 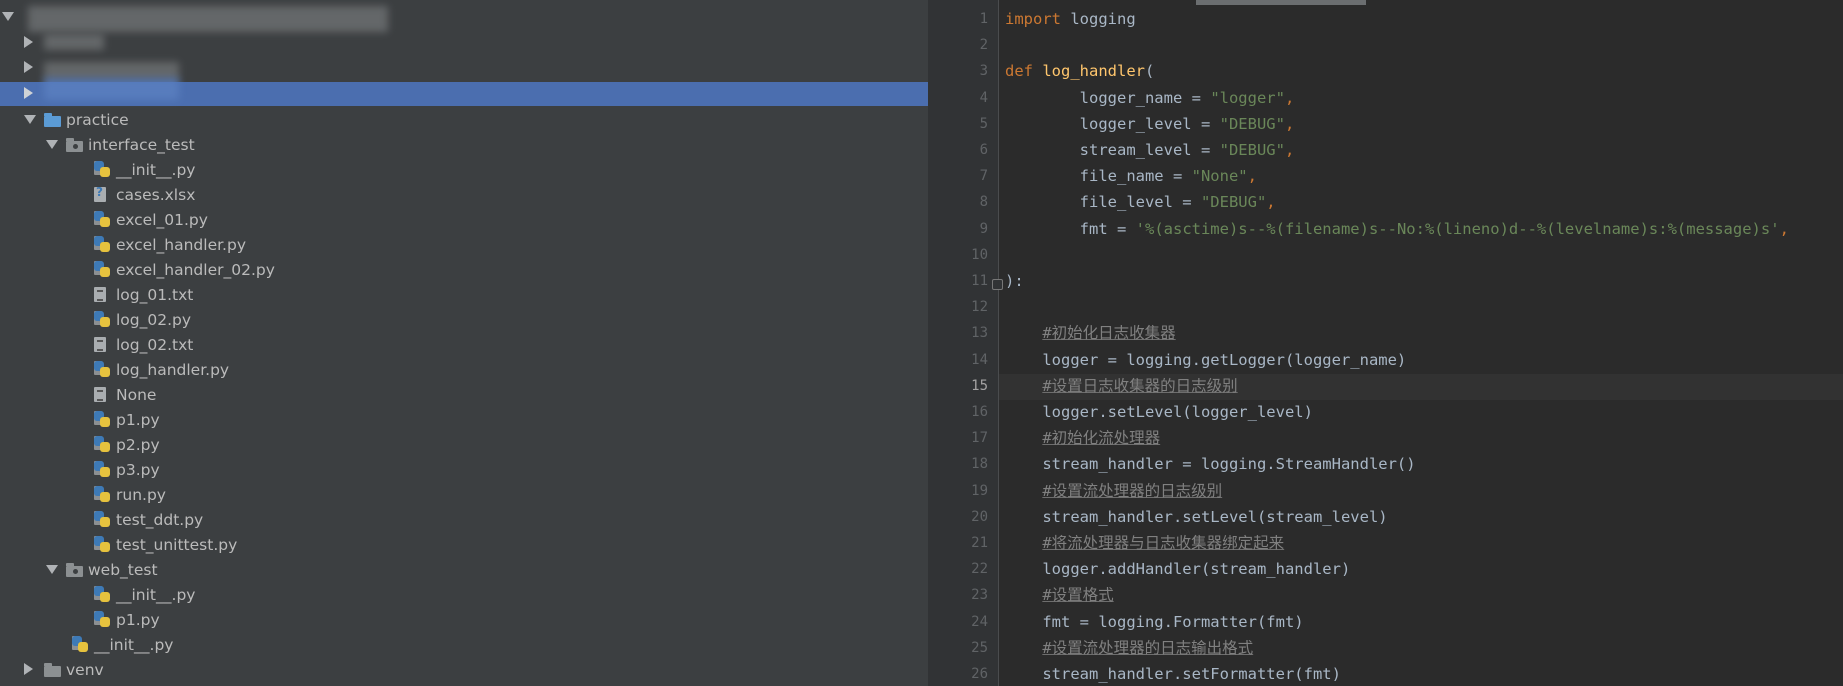 I want to click on code-line: def log_handler(, so click(x=1079, y=71).